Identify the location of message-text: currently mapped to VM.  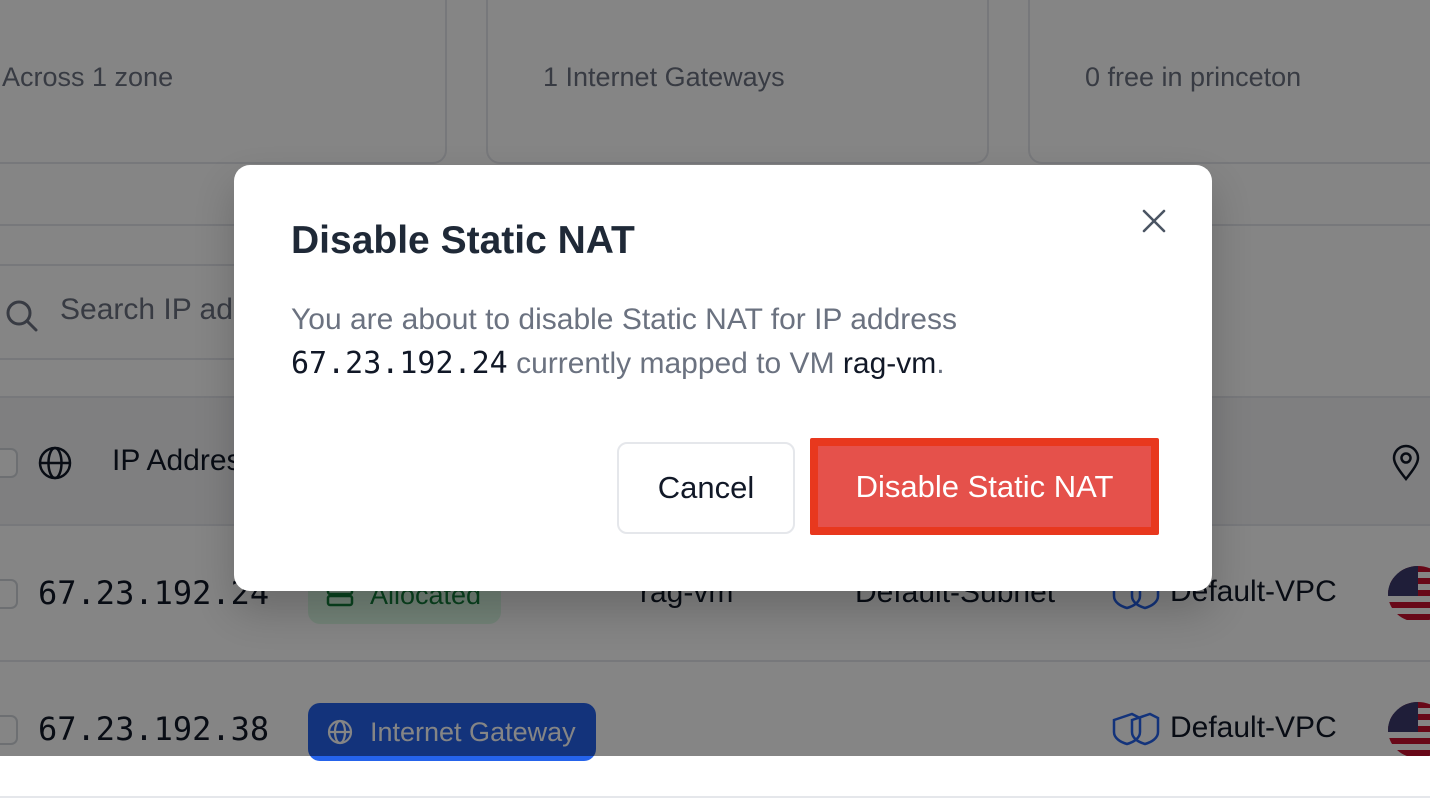
(675, 363).